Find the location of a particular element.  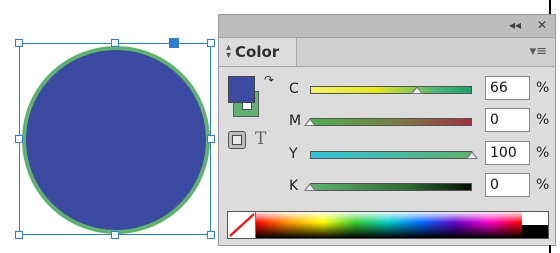

selection-handle-top-left is located at coordinates (19, 43).